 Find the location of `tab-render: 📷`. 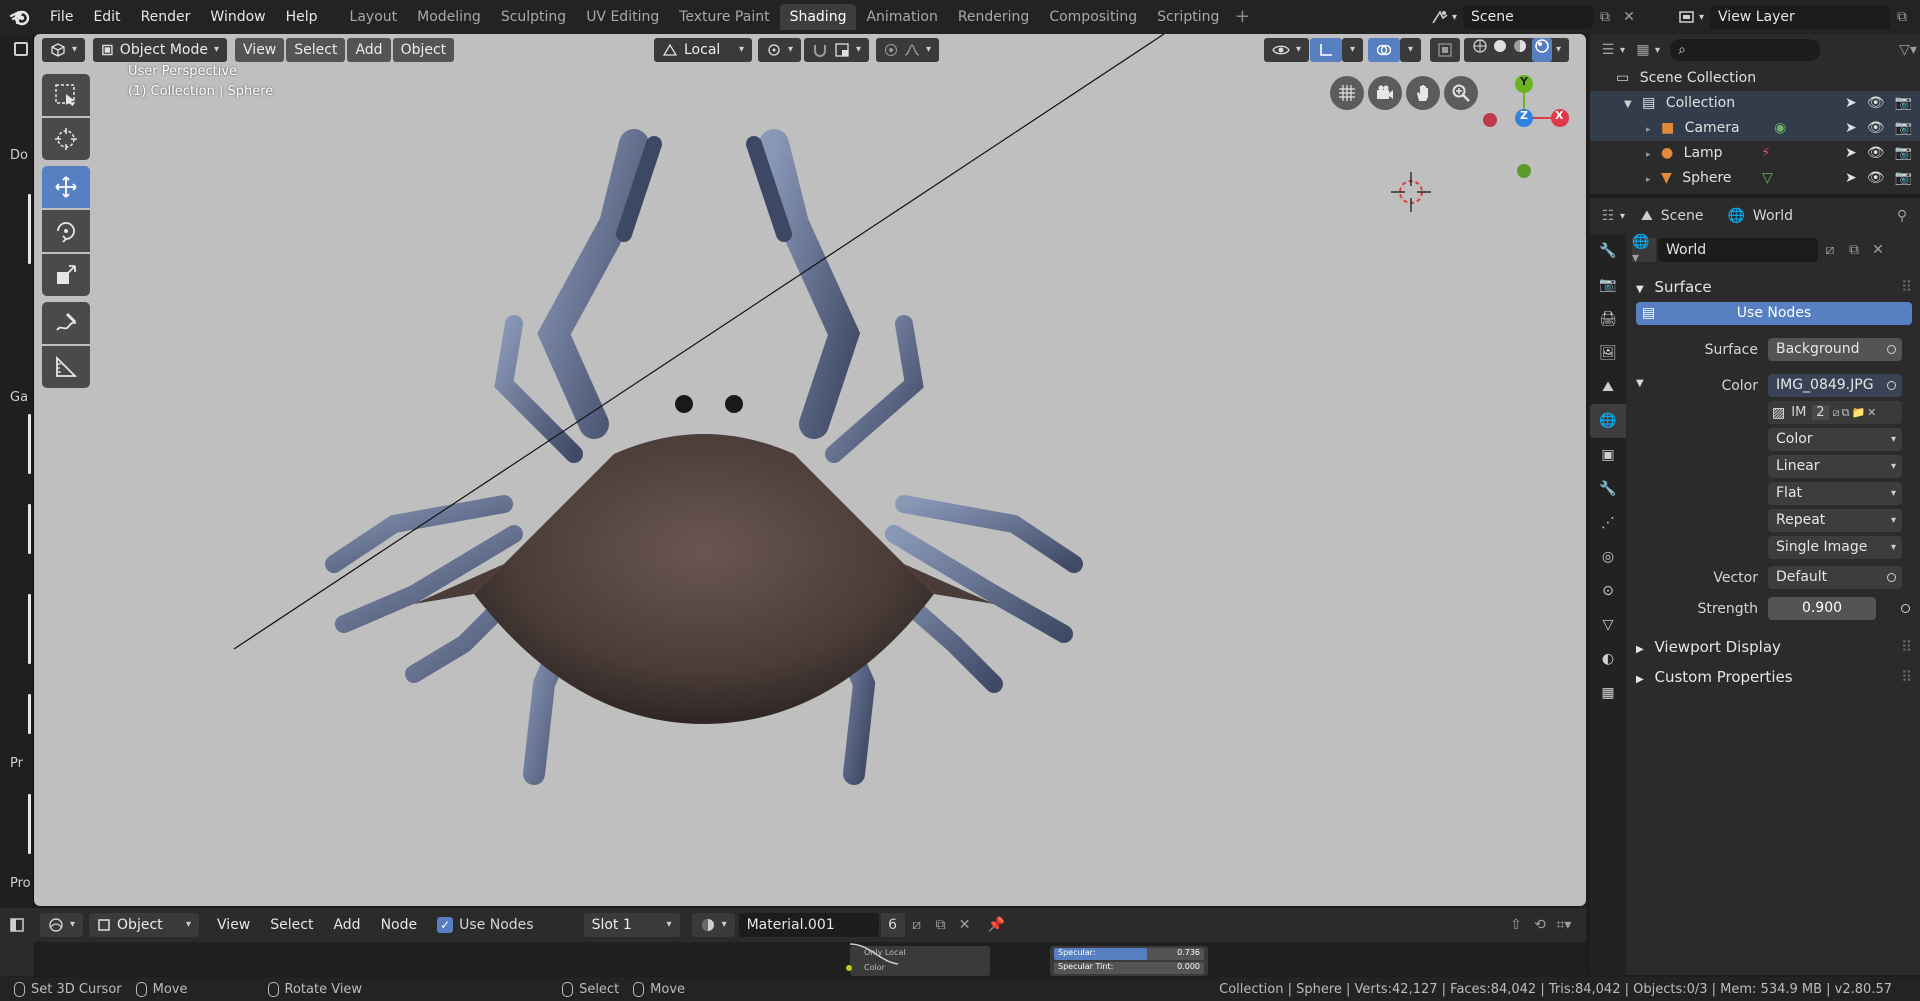

tab-render: 📷 is located at coordinates (1608, 285).